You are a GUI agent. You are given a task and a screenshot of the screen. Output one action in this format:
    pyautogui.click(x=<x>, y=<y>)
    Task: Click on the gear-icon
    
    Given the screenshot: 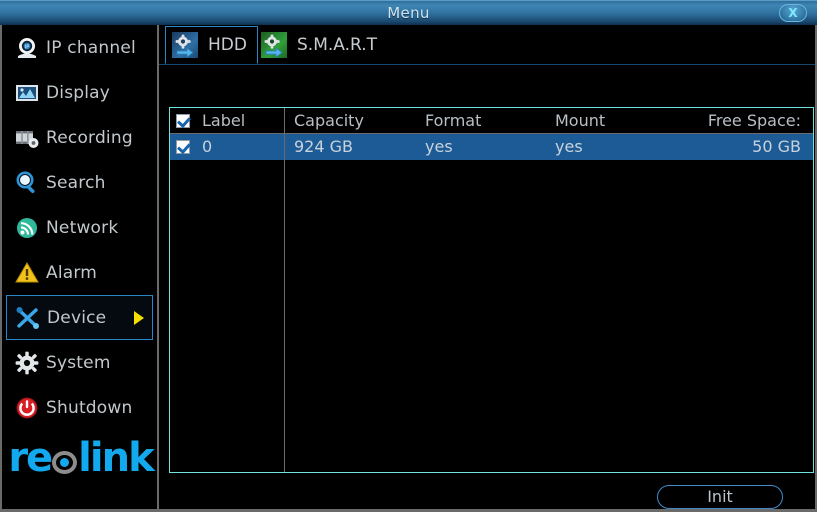 What is the action you would take?
    pyautogui.click(x=27, y=363)
    